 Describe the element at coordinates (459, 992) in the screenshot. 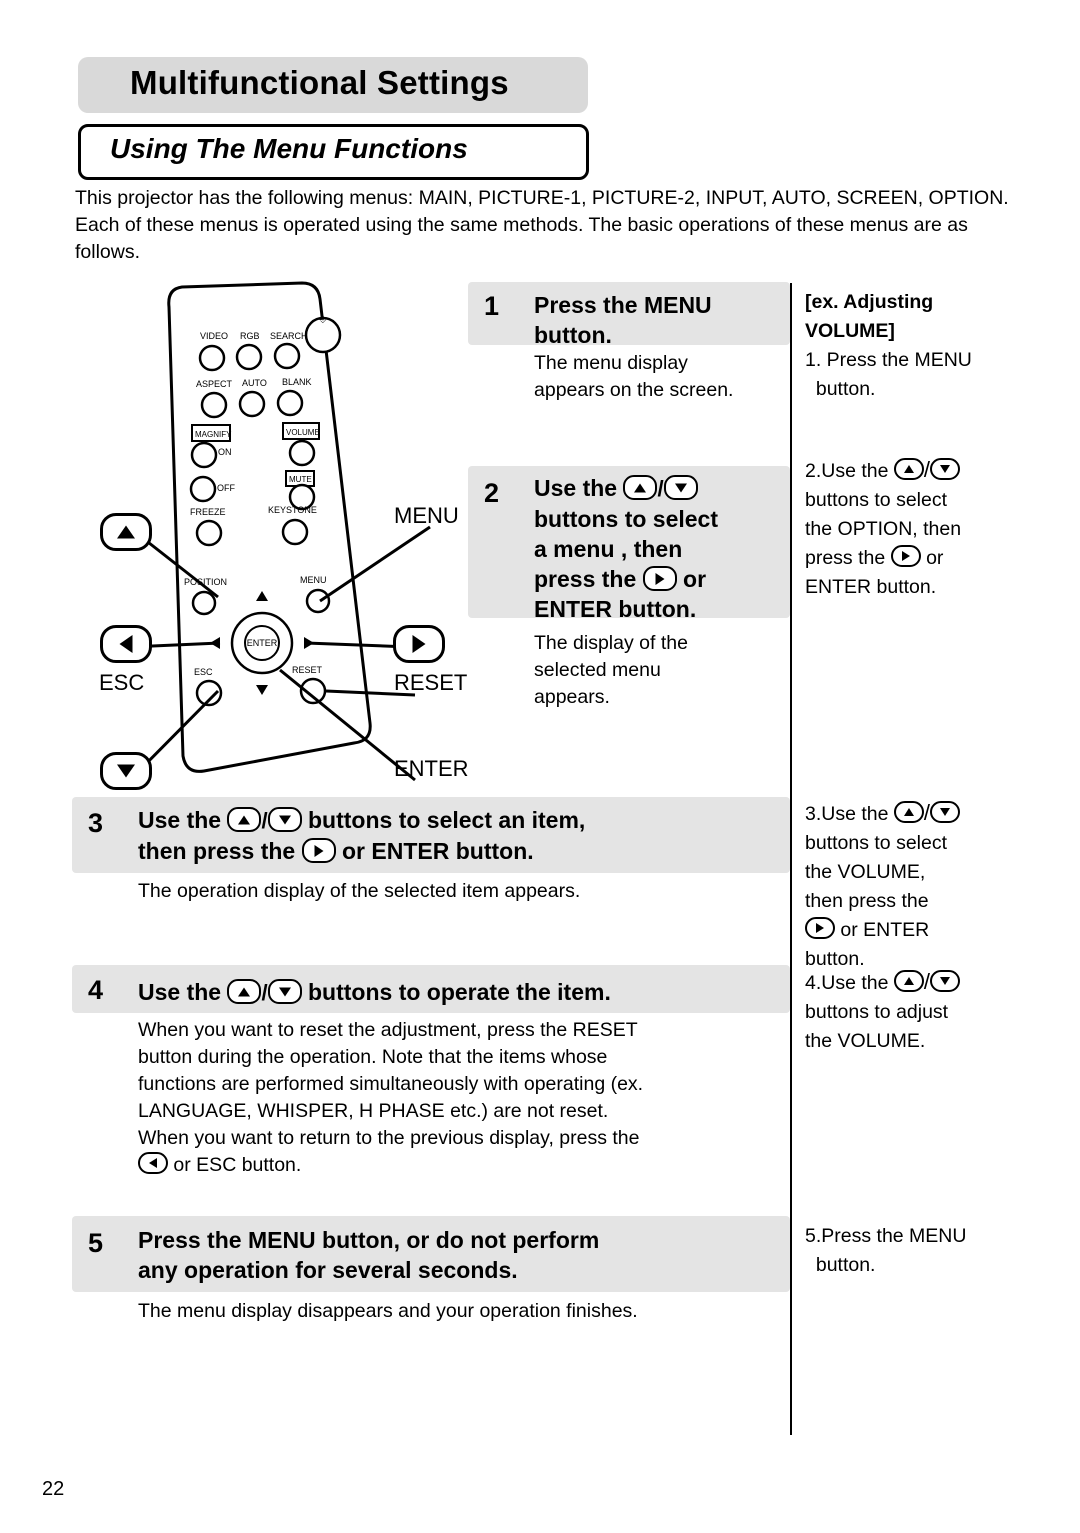

I see `step-4-heading-part2: buttons to operate the item.` at that location.